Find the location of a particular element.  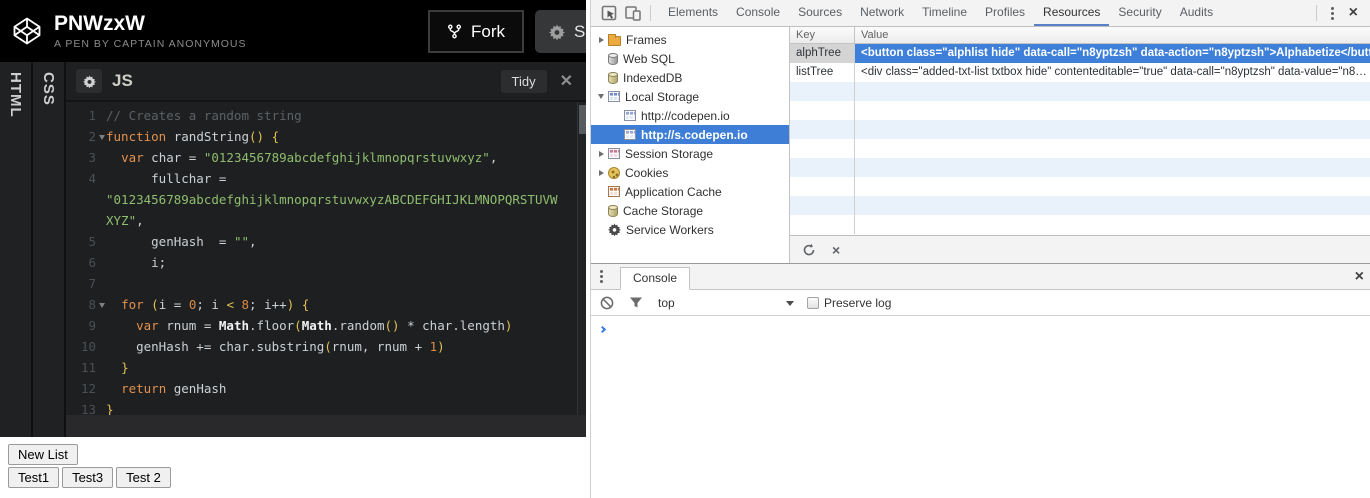

storage-key-cell: alphTree is located at coordinates (822, 53).